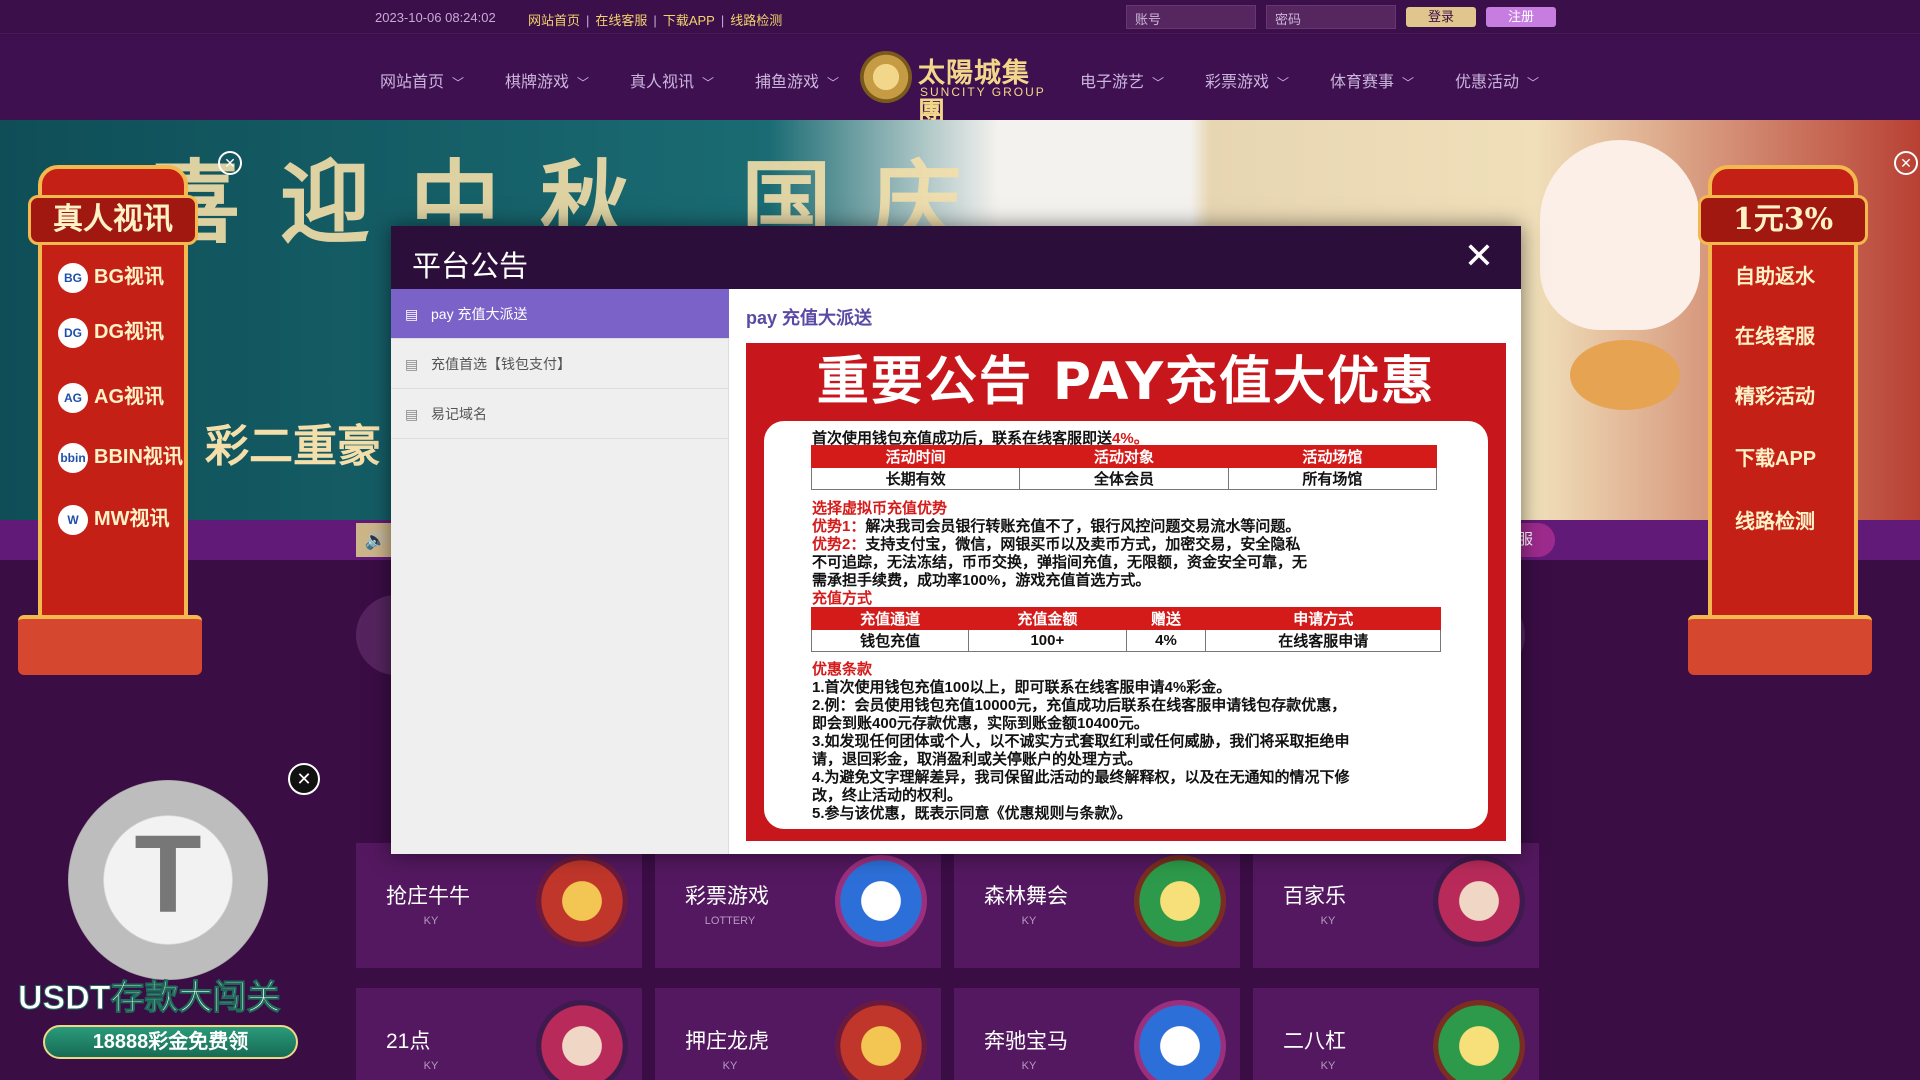 This screenshot has width=1920, height=1080. Describe the element at coordinates (1124, 467) in the screenshot. I see `activity-table: 活动时间 活动对象 活动场馆 长期有效 全体会员 所有场馆` at that location.